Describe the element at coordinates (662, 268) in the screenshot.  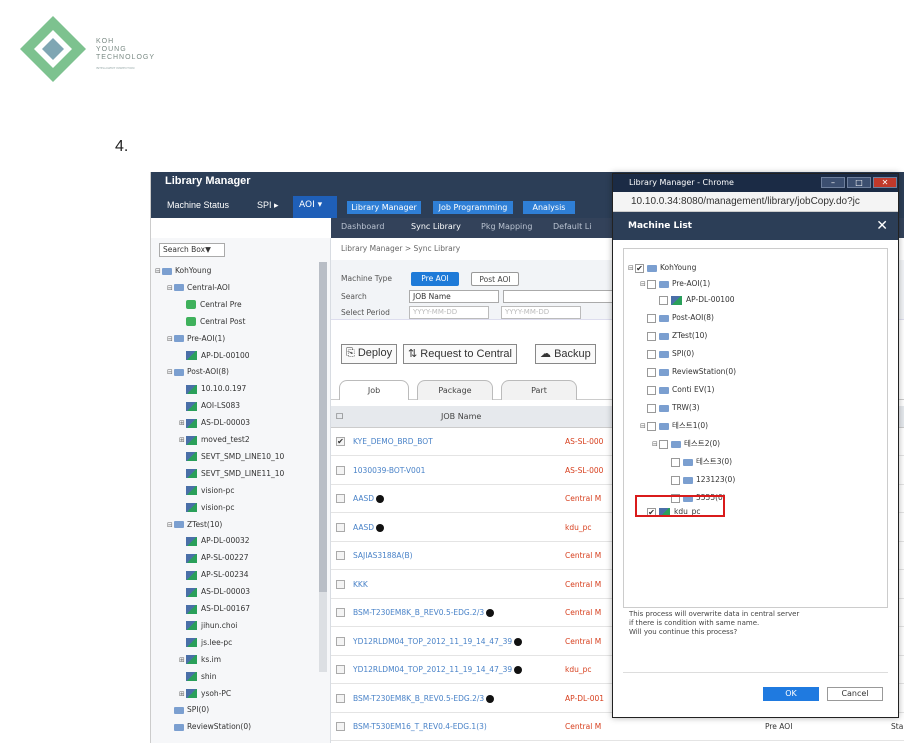
I see `machine-tree-item: ⊟ ✔ KohYoung` at that location.